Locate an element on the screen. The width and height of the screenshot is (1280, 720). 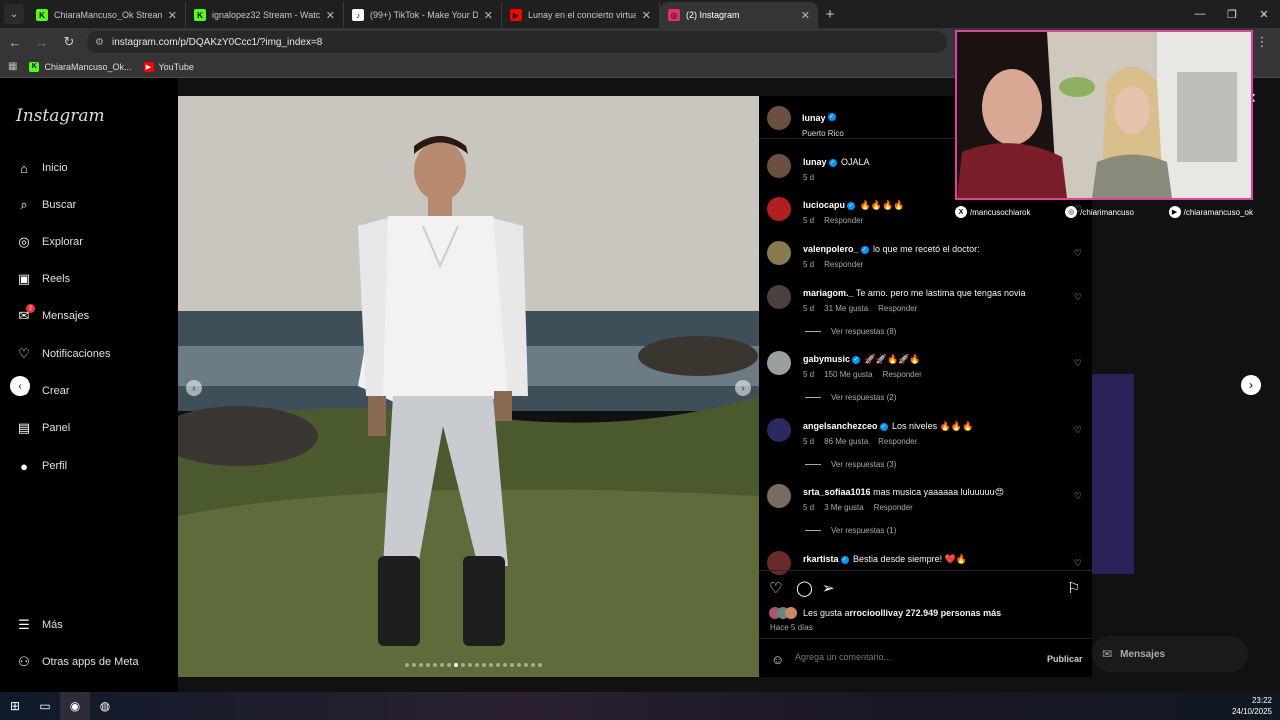
obs-icon: ◍ is located at coordinates (105, 706).